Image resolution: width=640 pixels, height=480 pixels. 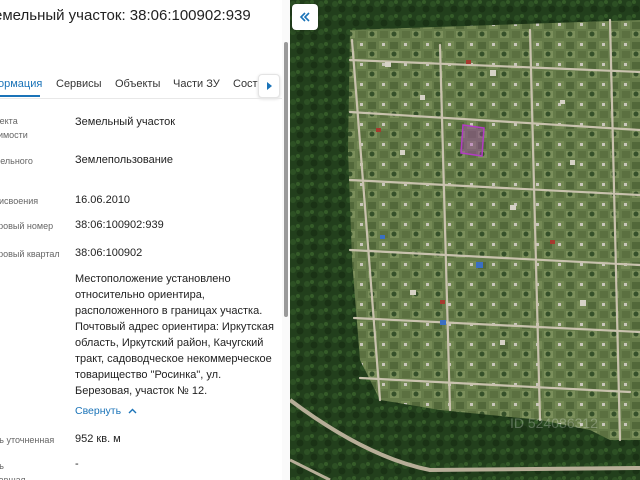 I want to click on tab-bar: ормация Сервисы Объекты Части ЗУ Состе, so click(x=141, y=86).